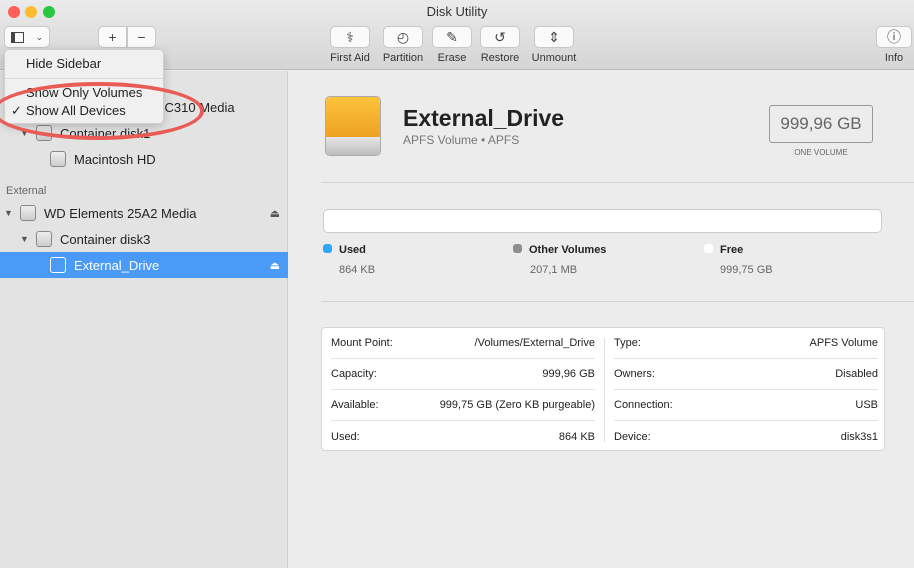 This screenshot has height=568, width=914. Describe the element at coordinates (568, 374) in the screenshot. I see `info-value: 999,96 GB` at that location.